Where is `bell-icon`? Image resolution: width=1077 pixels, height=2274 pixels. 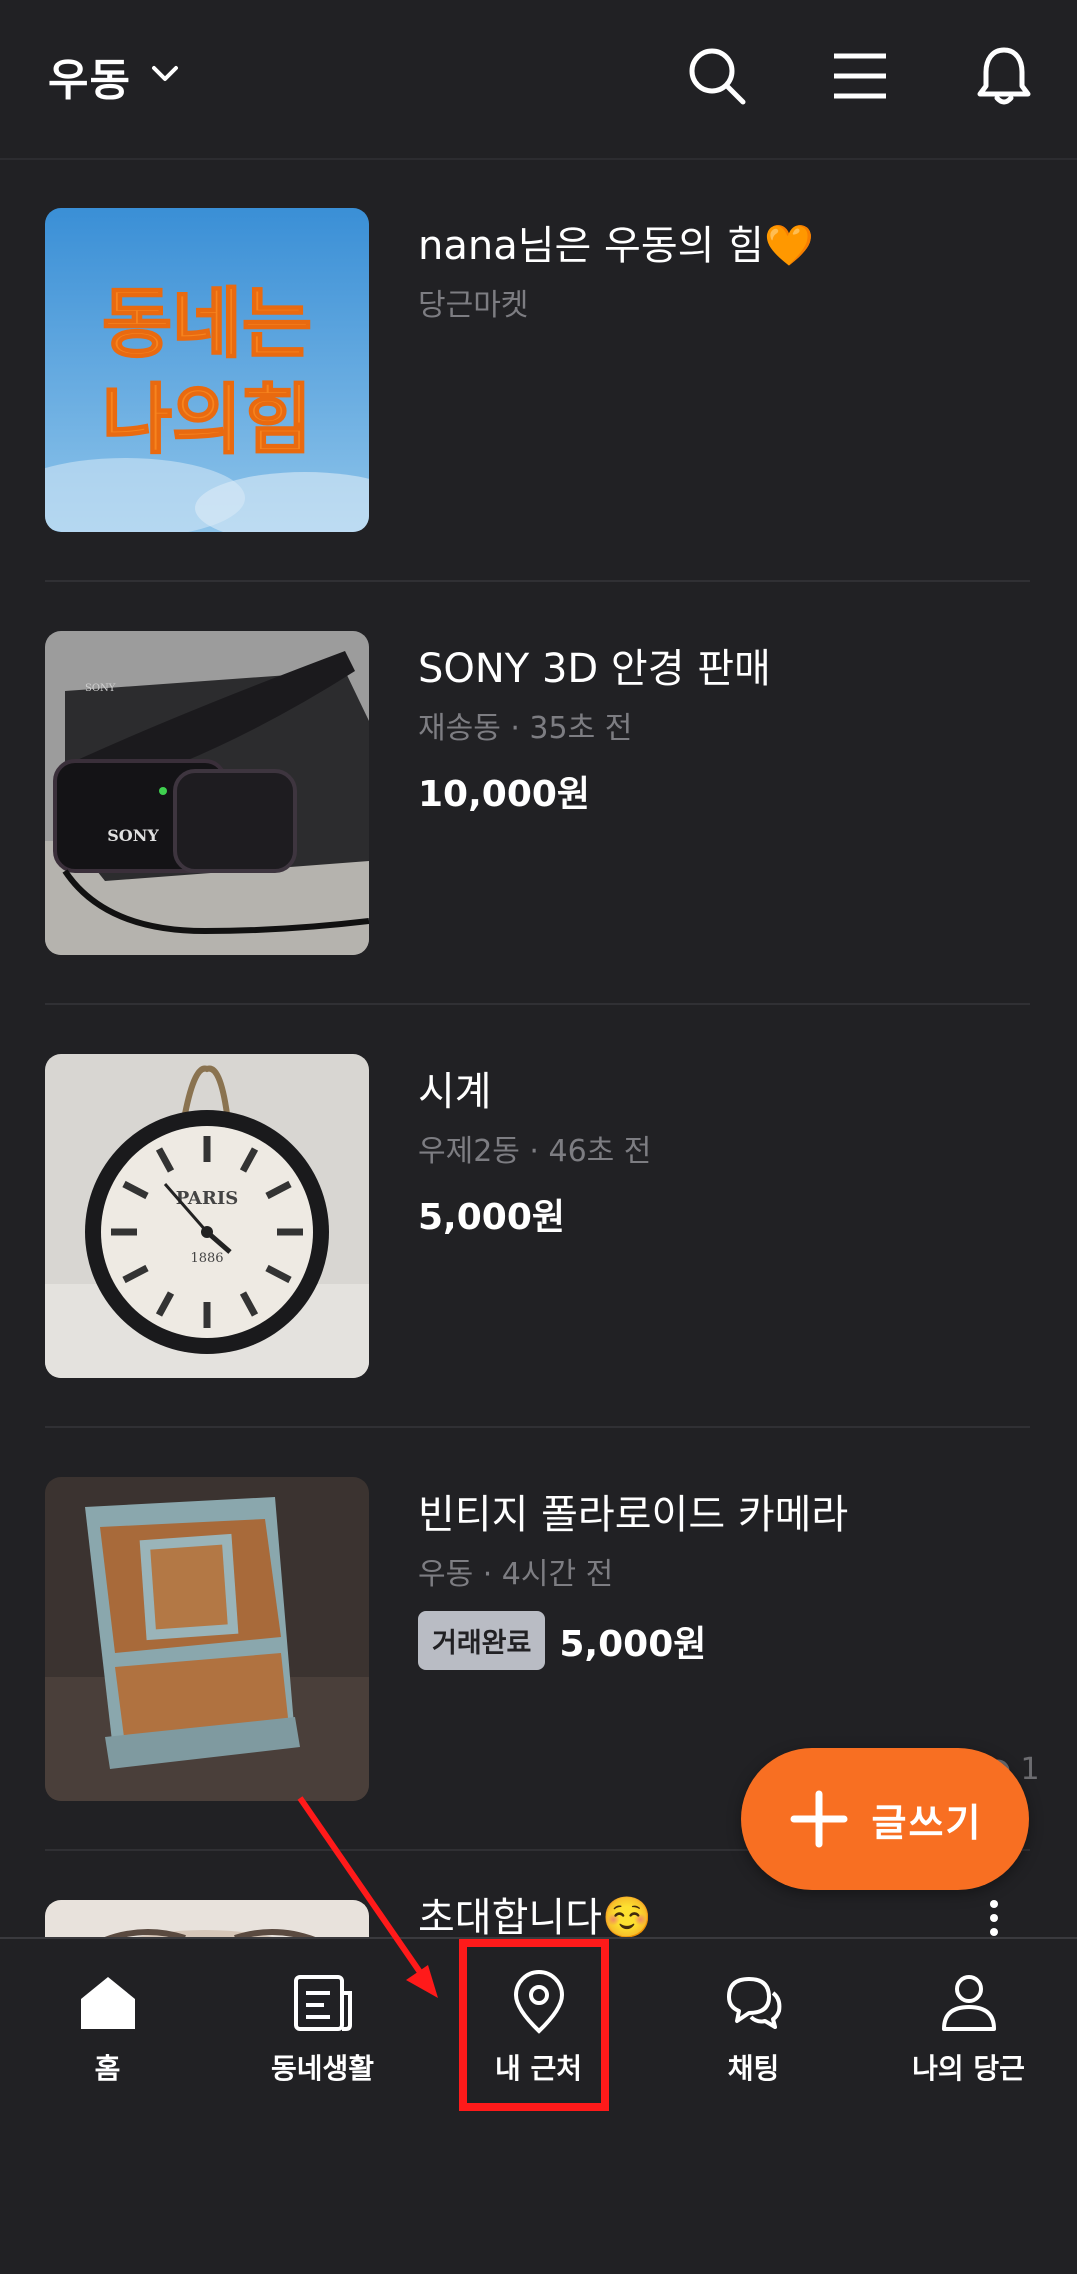 bell-icon is located at coordinates (1004, 76).